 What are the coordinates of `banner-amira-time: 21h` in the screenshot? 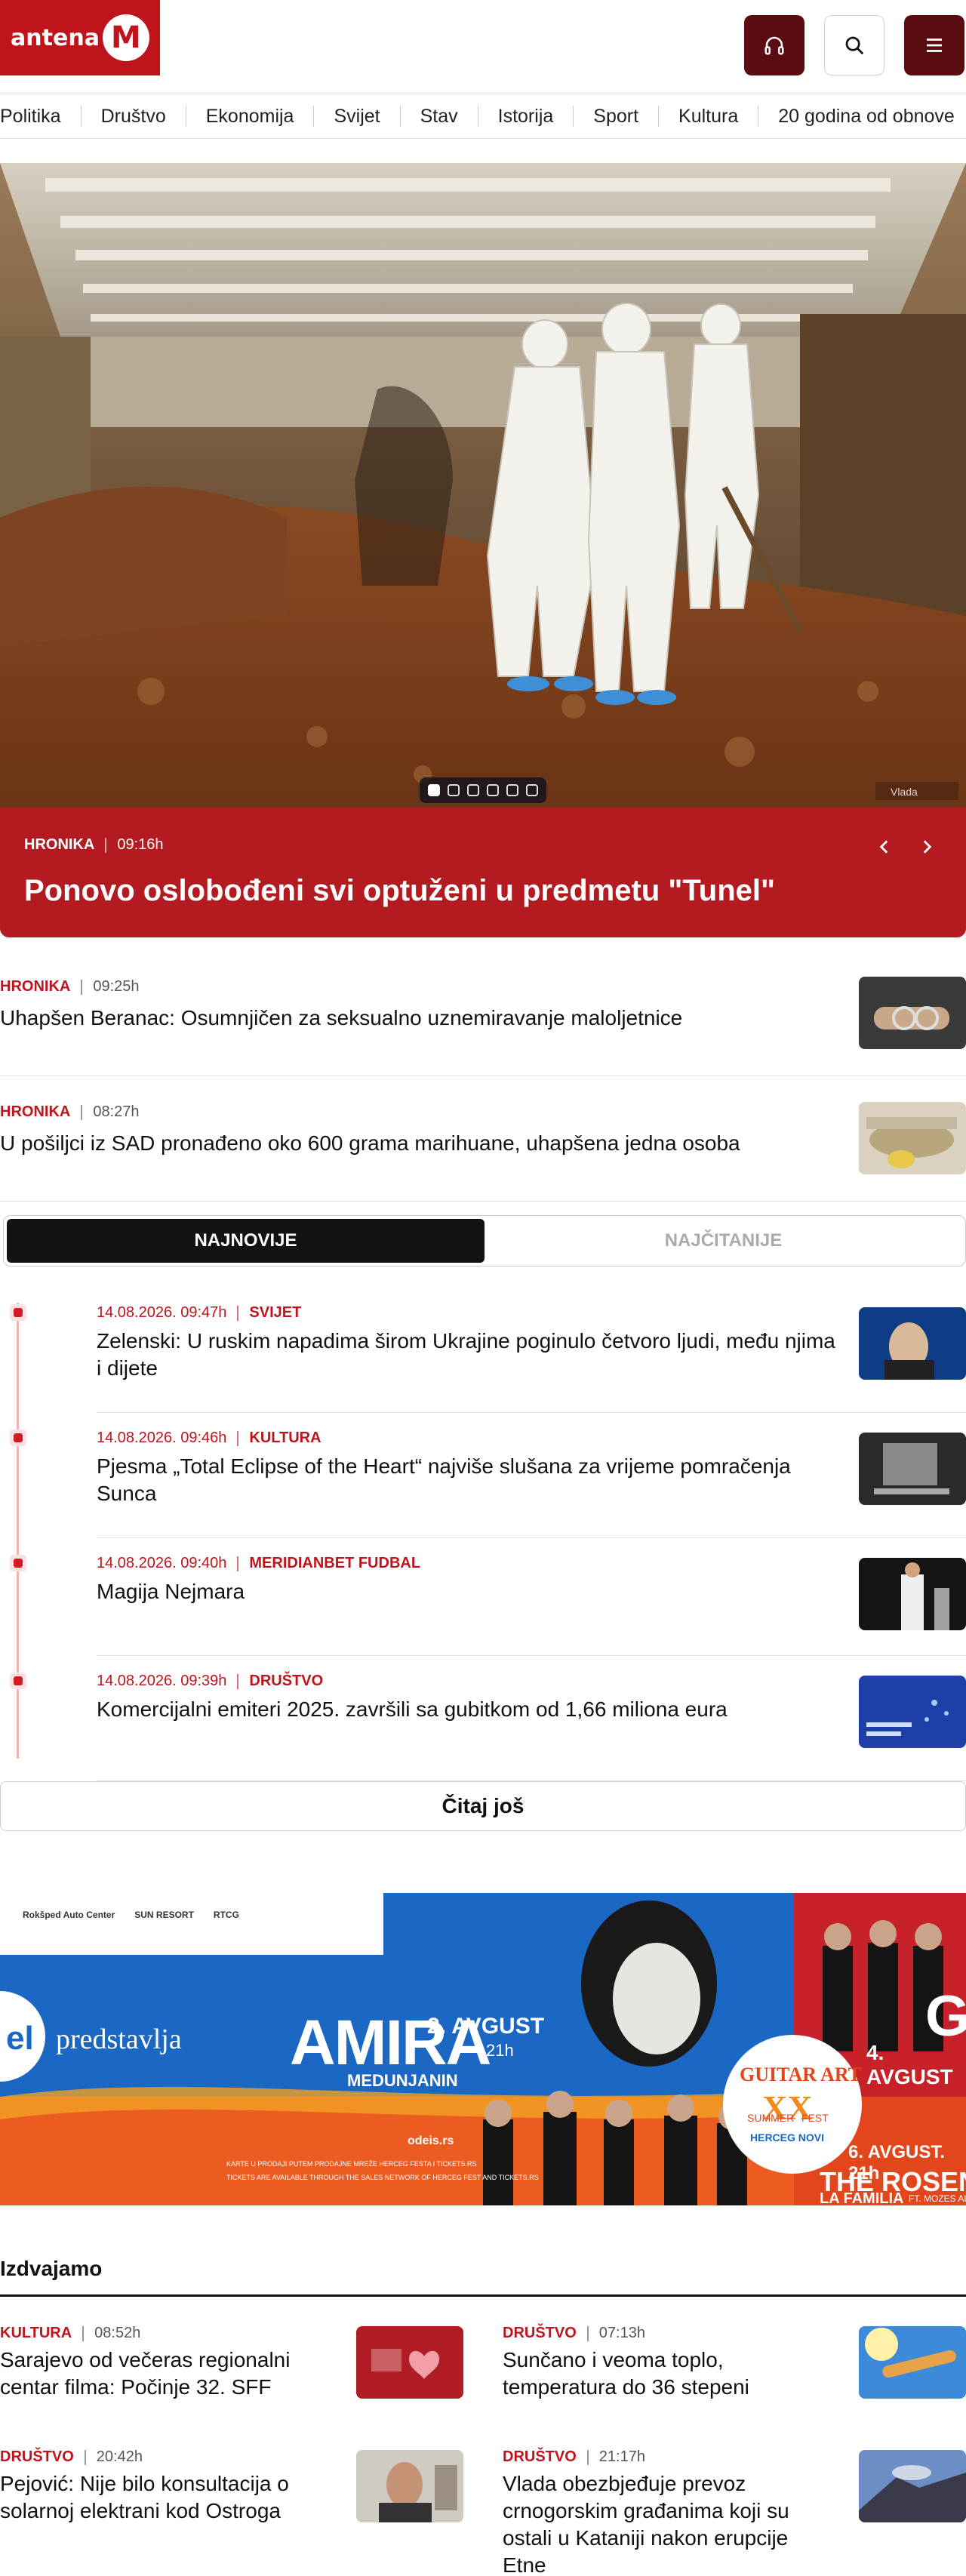 It's located at (500, 2050).